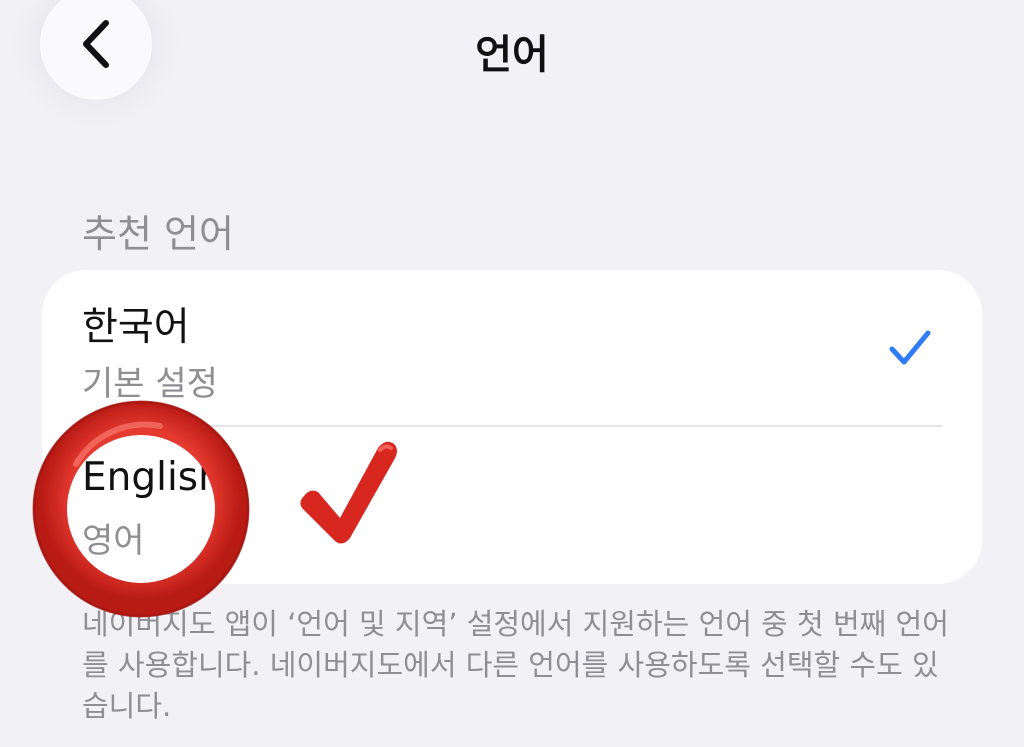 This screenshot has height=747, width=1024. I want to click on language-name: English, so click(152, 477).